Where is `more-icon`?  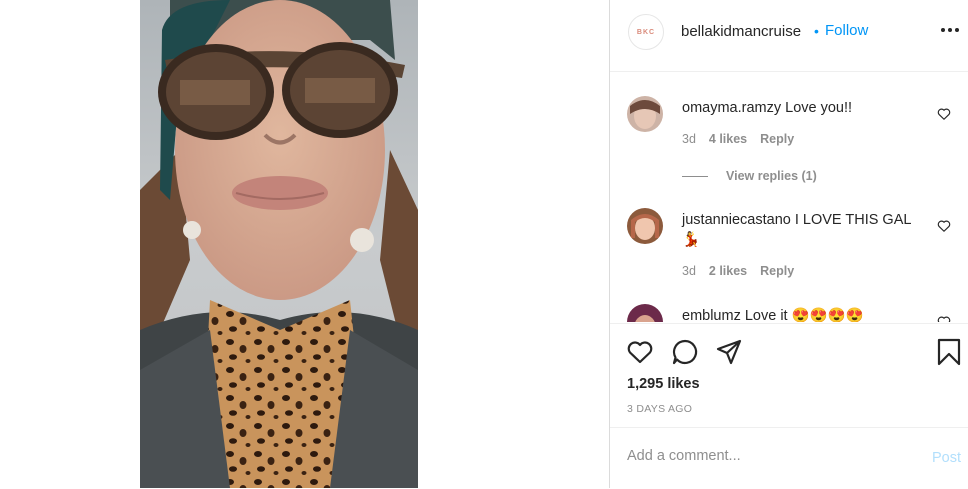 more-icon is located at coordinates (950, 30).